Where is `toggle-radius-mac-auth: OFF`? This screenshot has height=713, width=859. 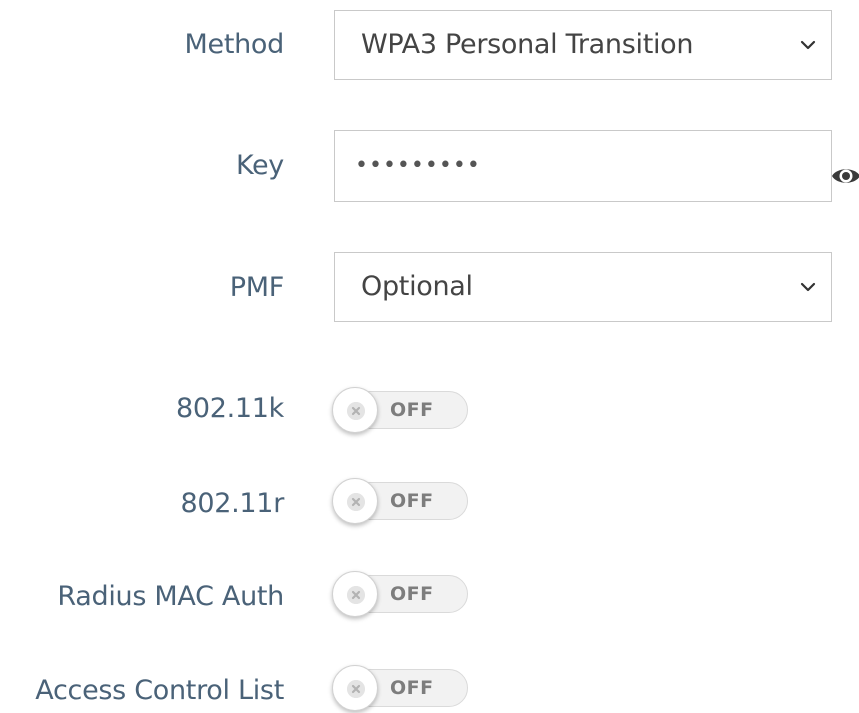
toggle-radius-mac-auth: OFF is located at coordinates (401, 594).